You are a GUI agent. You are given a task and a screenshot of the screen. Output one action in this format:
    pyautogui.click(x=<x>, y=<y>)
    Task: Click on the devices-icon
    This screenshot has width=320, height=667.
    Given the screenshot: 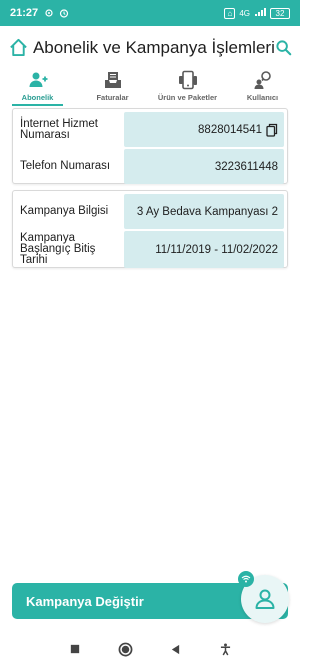 What is the action you would take?
    pyautogui.click(x=187, y=80)
    